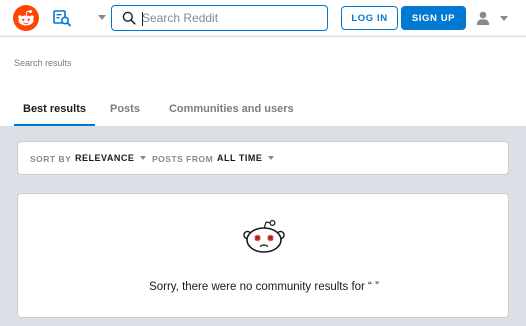  Describe the element at coordinates (232, 18) in the screenshot. I see `search-input` at that location.